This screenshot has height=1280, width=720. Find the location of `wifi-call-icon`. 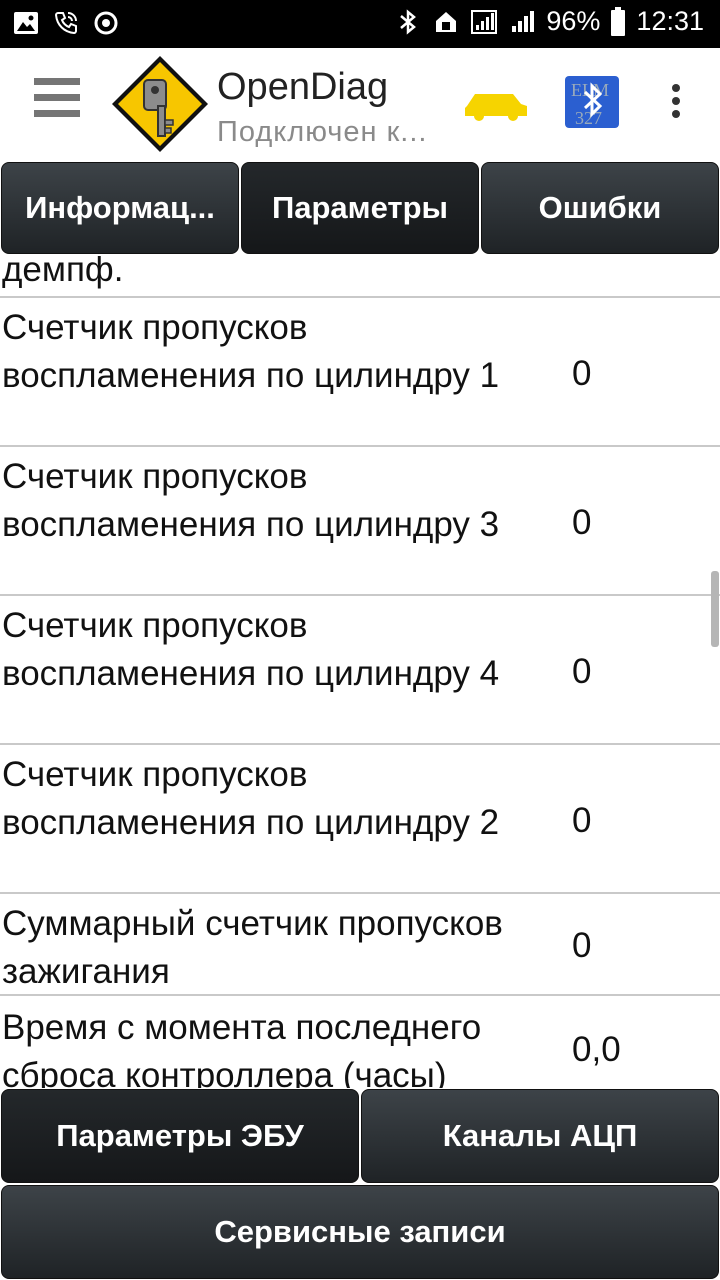

wifi-call-icon is located at coordinates (65, 23).